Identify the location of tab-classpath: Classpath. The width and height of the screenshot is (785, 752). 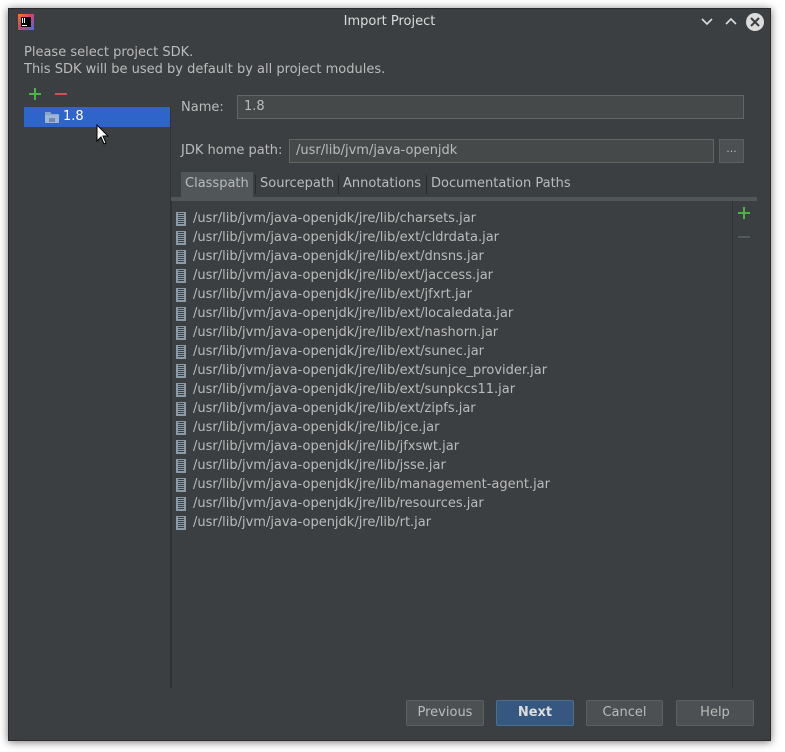
(217, 184).